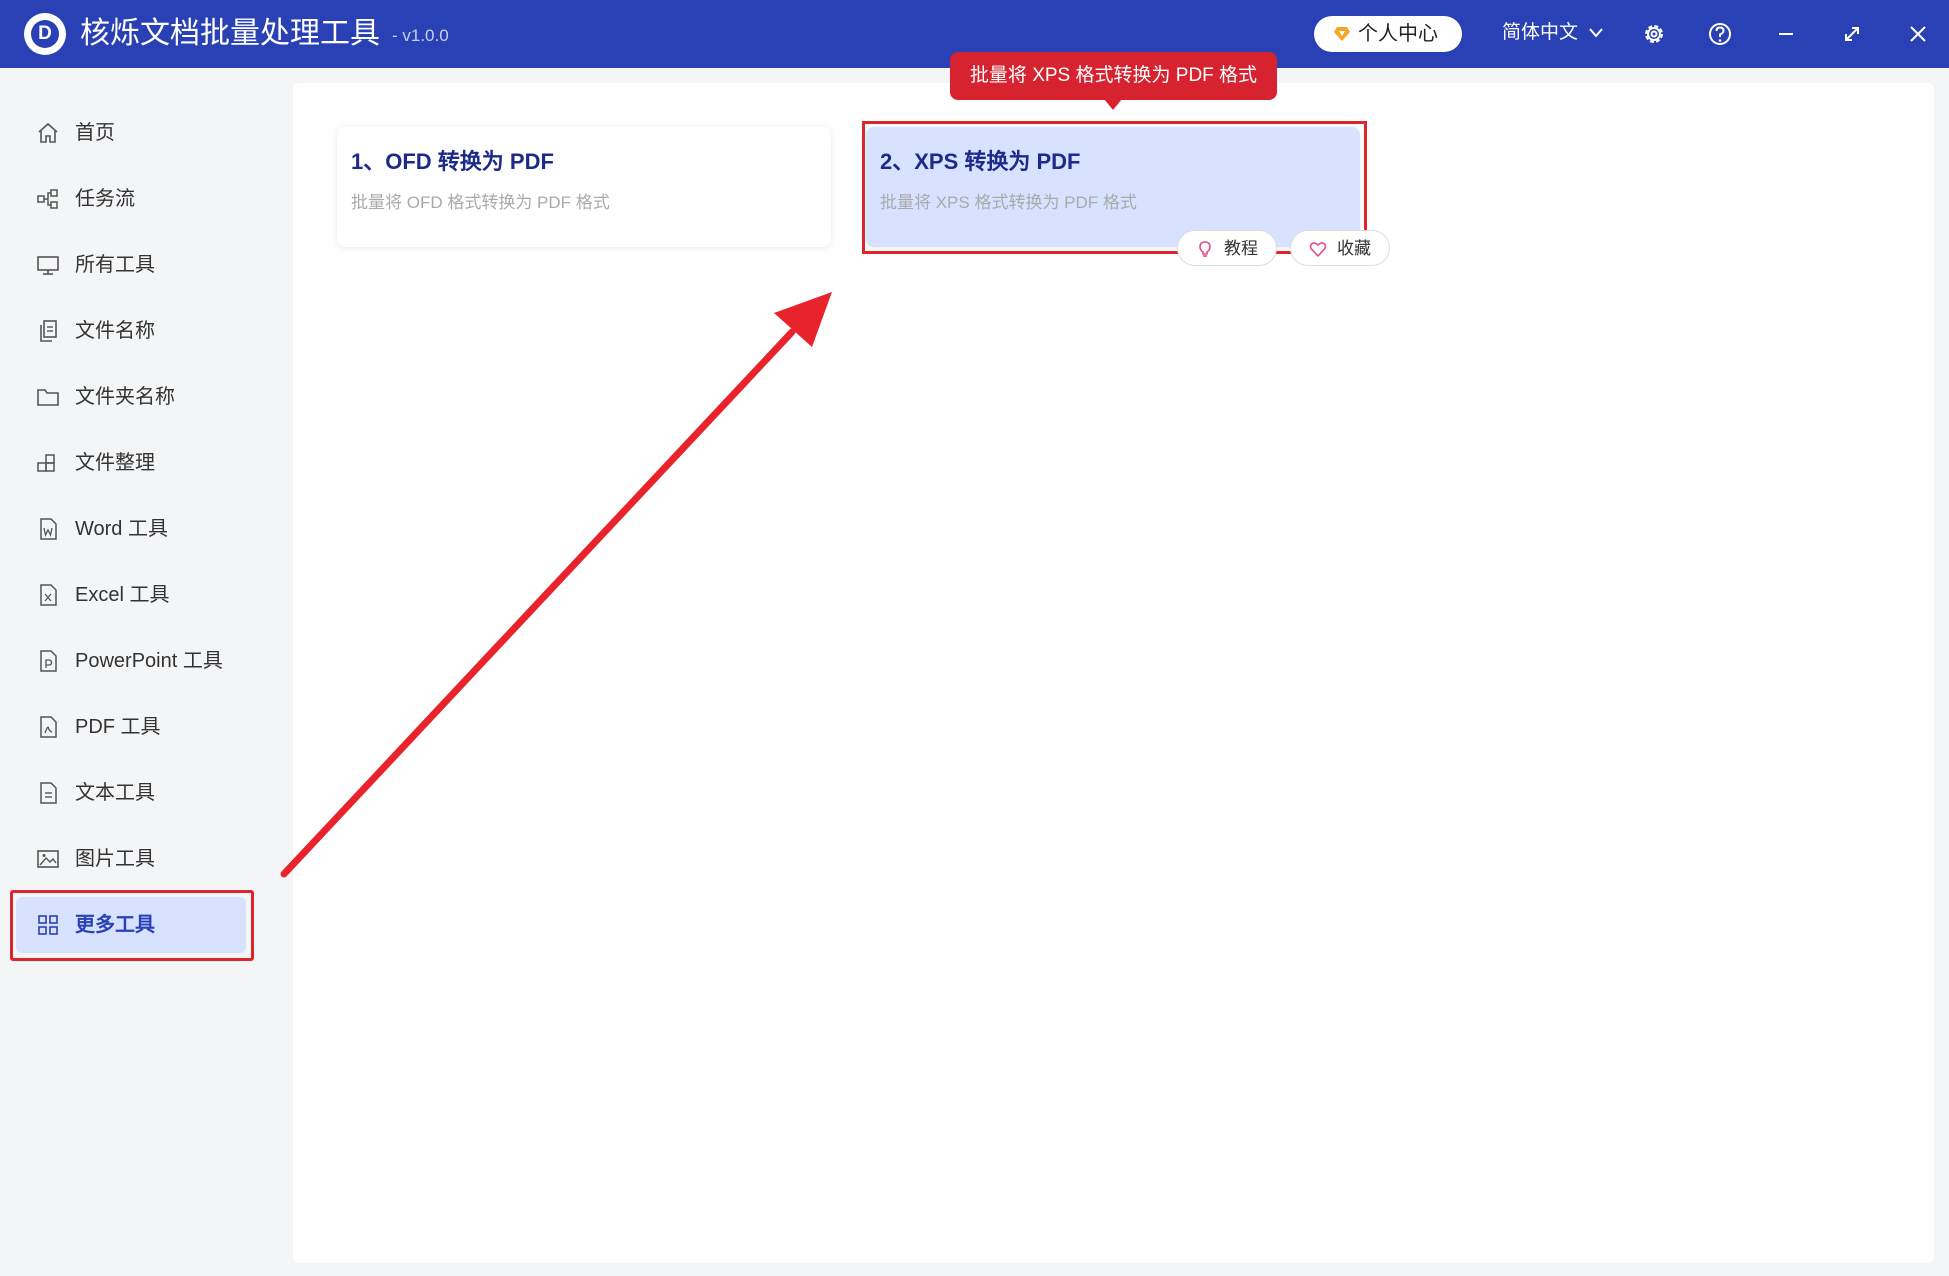  What do you see at coordinates (1342, 34) in the screenshot?
I see `vip-diamond-icon` at bounding box center [1342, 34].